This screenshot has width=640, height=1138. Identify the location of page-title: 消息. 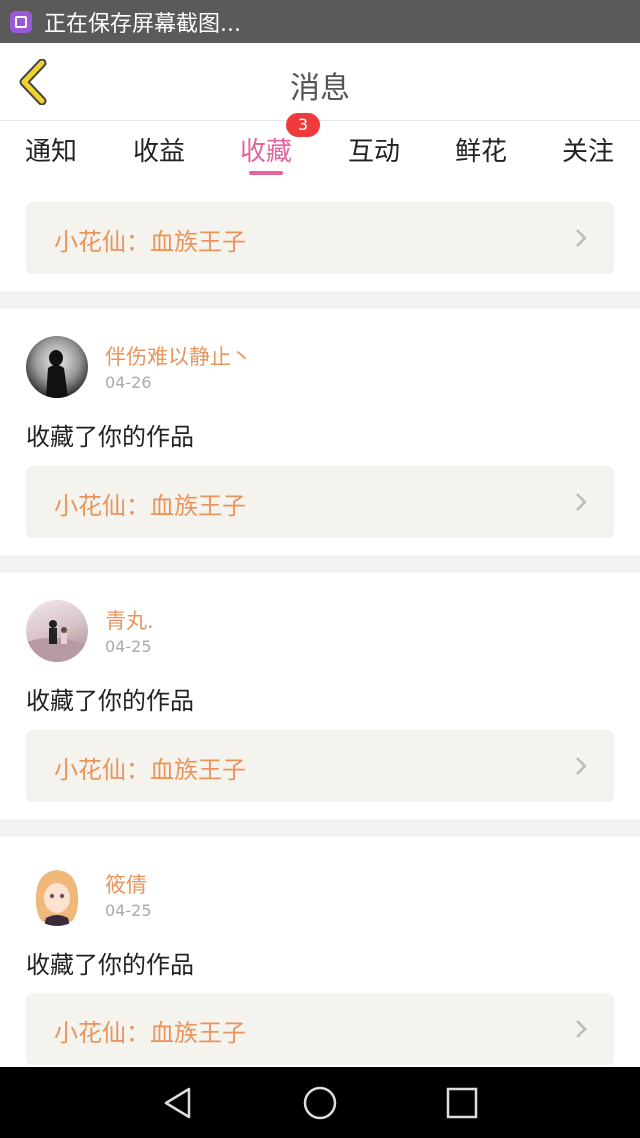
(320, 88).